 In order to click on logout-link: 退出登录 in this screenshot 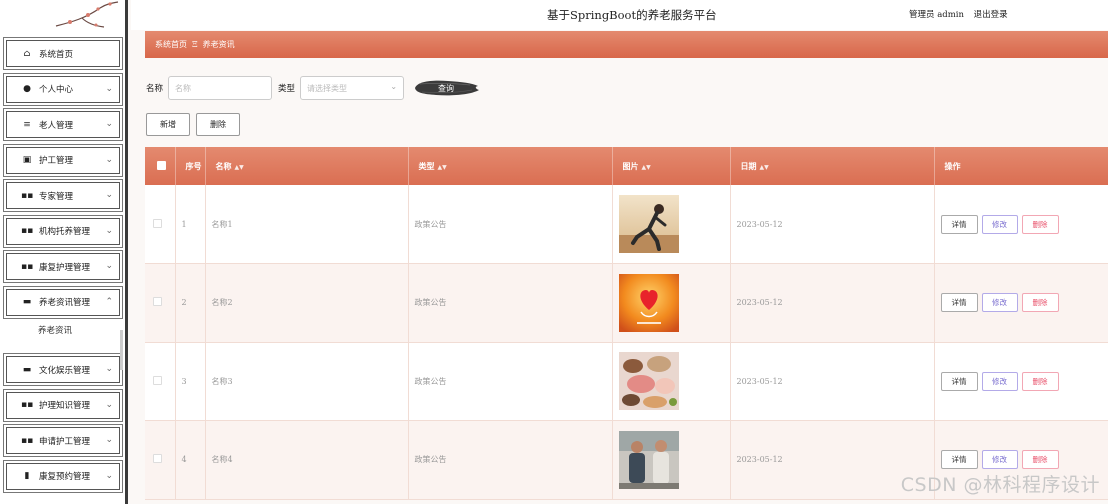, I will do `click(991, 15)`.